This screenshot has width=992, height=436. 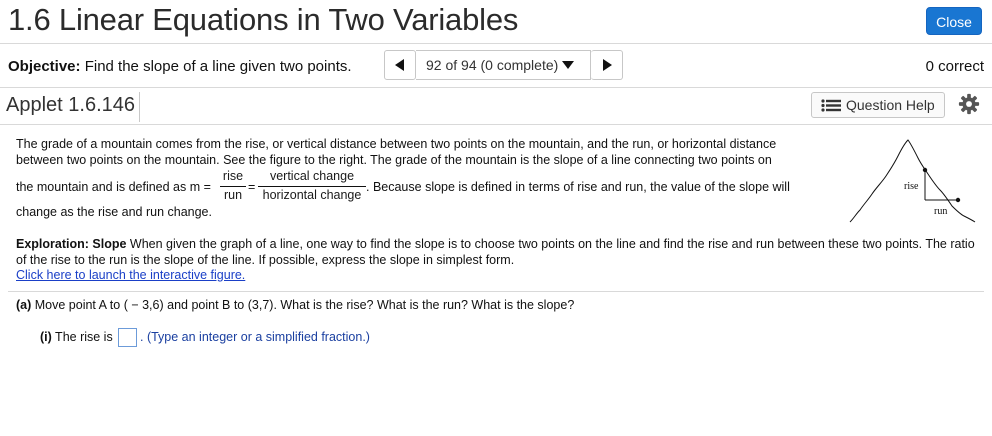 I want to click on mountain-figure: rise run, so click(x=912, y=181).